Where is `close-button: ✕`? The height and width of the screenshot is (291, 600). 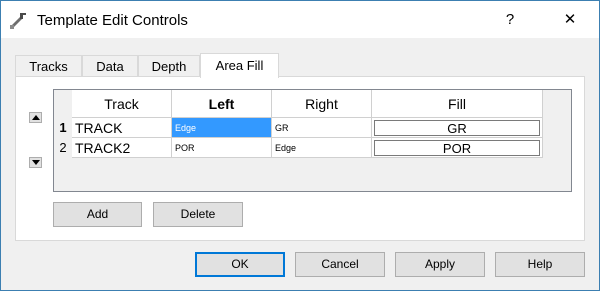 close-button: ✕ is located at coordinates (570, 19).